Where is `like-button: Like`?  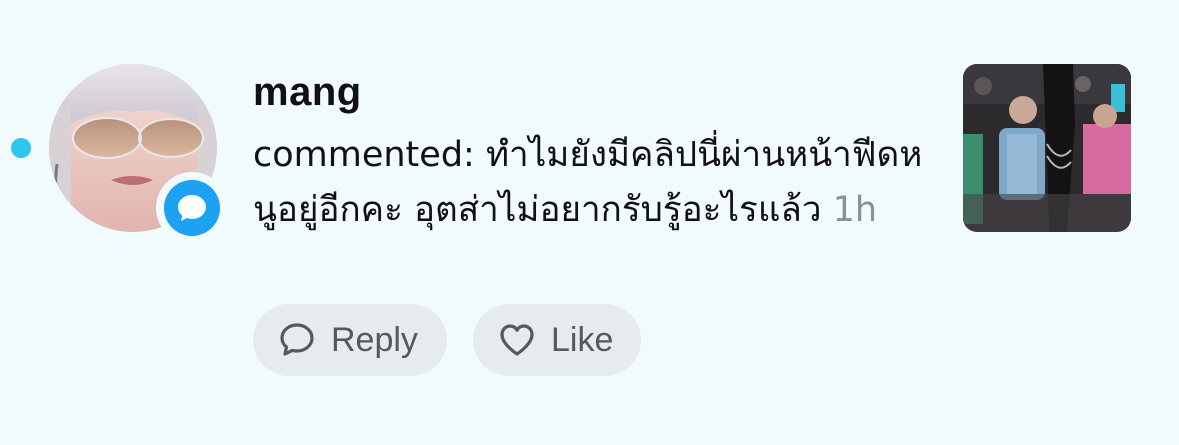 like-button: Like is located at coordinates (557, 340).